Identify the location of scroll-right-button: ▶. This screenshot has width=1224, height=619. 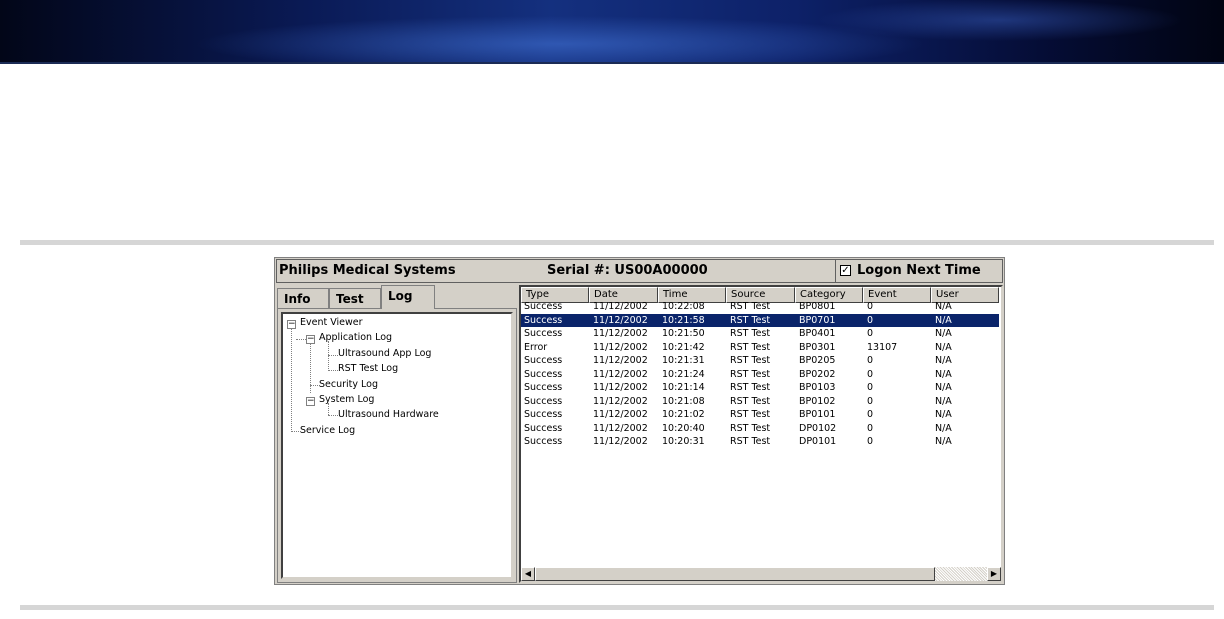
(994, 574).